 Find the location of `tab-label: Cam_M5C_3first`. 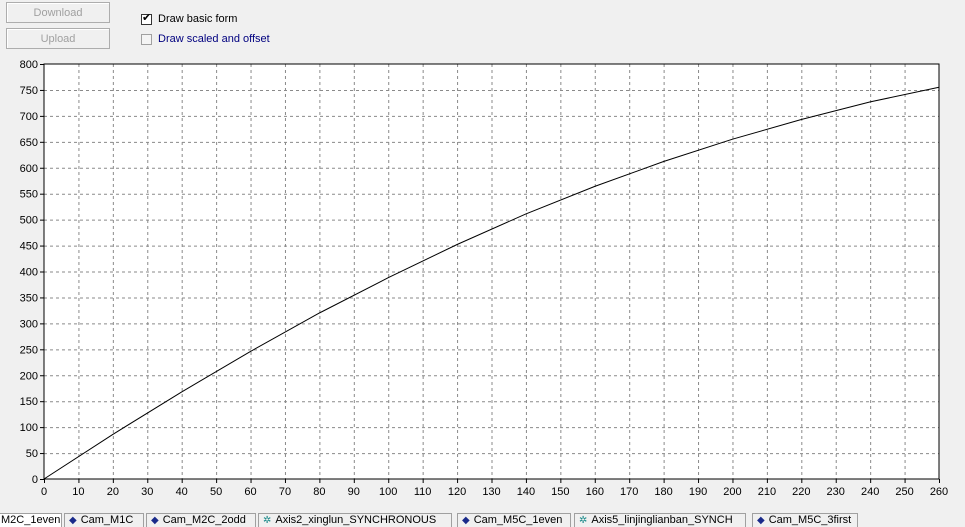

tab-label: Cam_M5C_3first is located at coordinates (810, 520).